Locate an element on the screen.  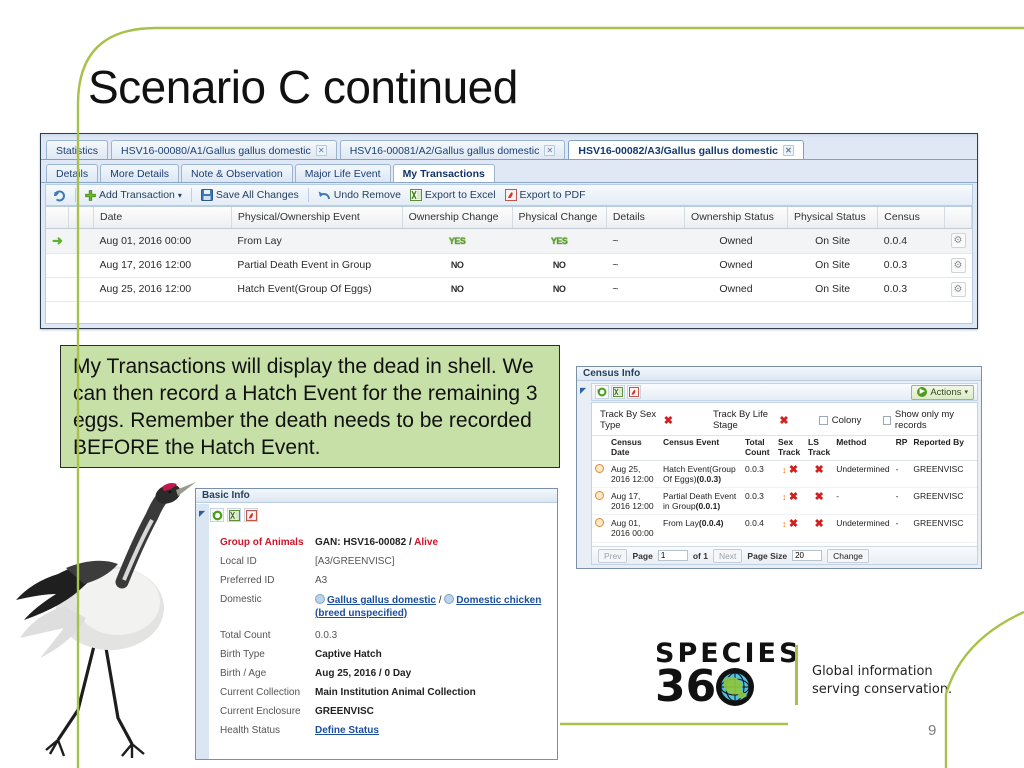
link-domestic-chicken: Domestic chicken is located at coordinates (498, 600).